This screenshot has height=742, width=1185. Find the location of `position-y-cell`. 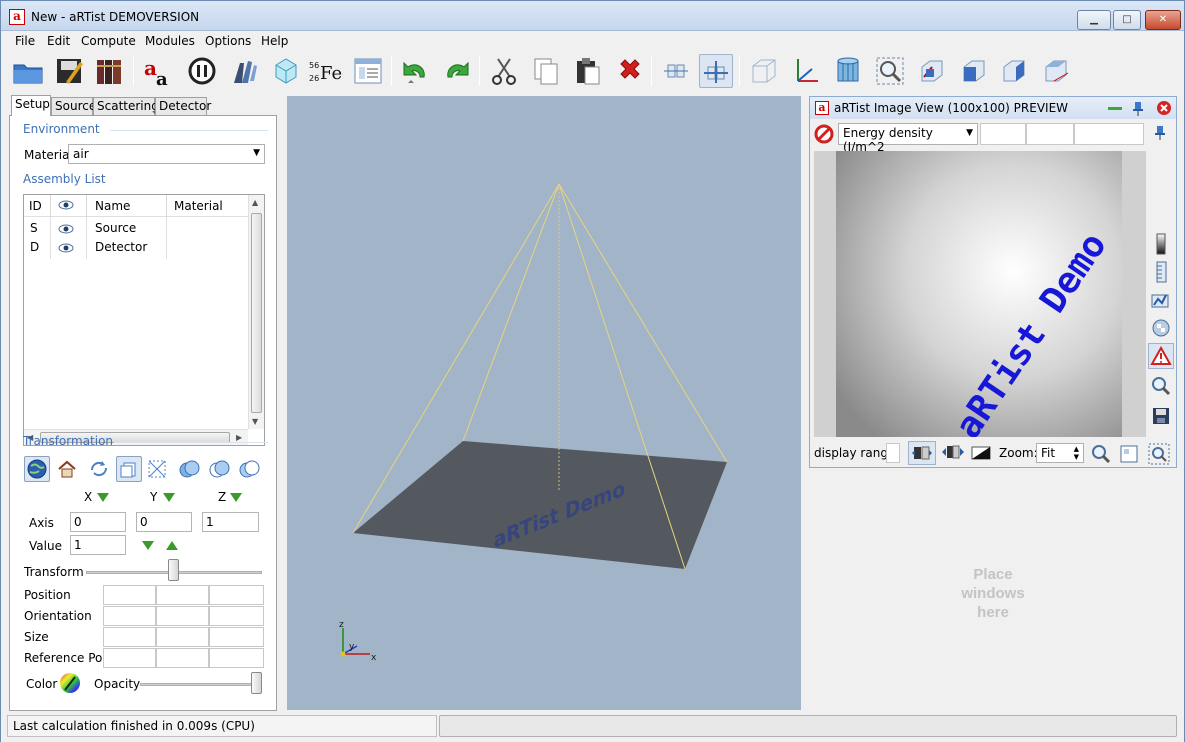

position-y-cell is located at coordinates (182, 595).